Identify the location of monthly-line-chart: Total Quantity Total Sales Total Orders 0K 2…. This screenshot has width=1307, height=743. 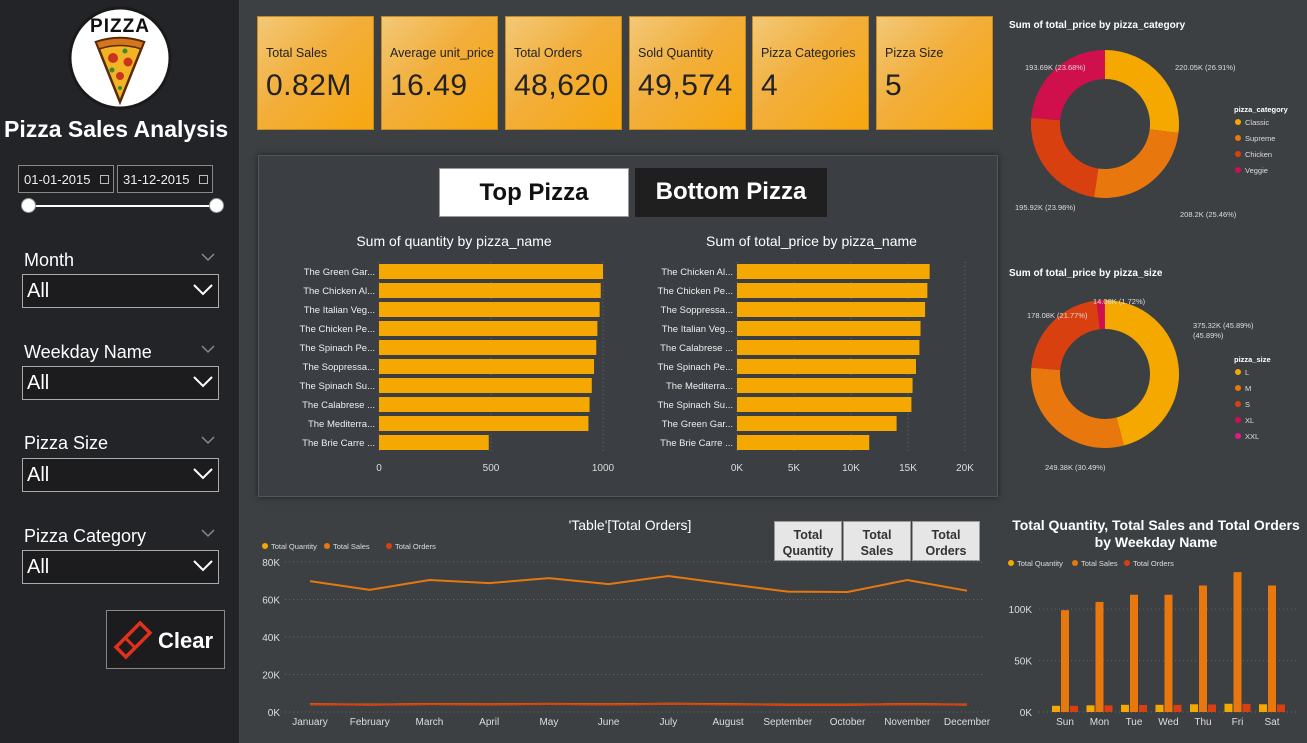
(626, 635).